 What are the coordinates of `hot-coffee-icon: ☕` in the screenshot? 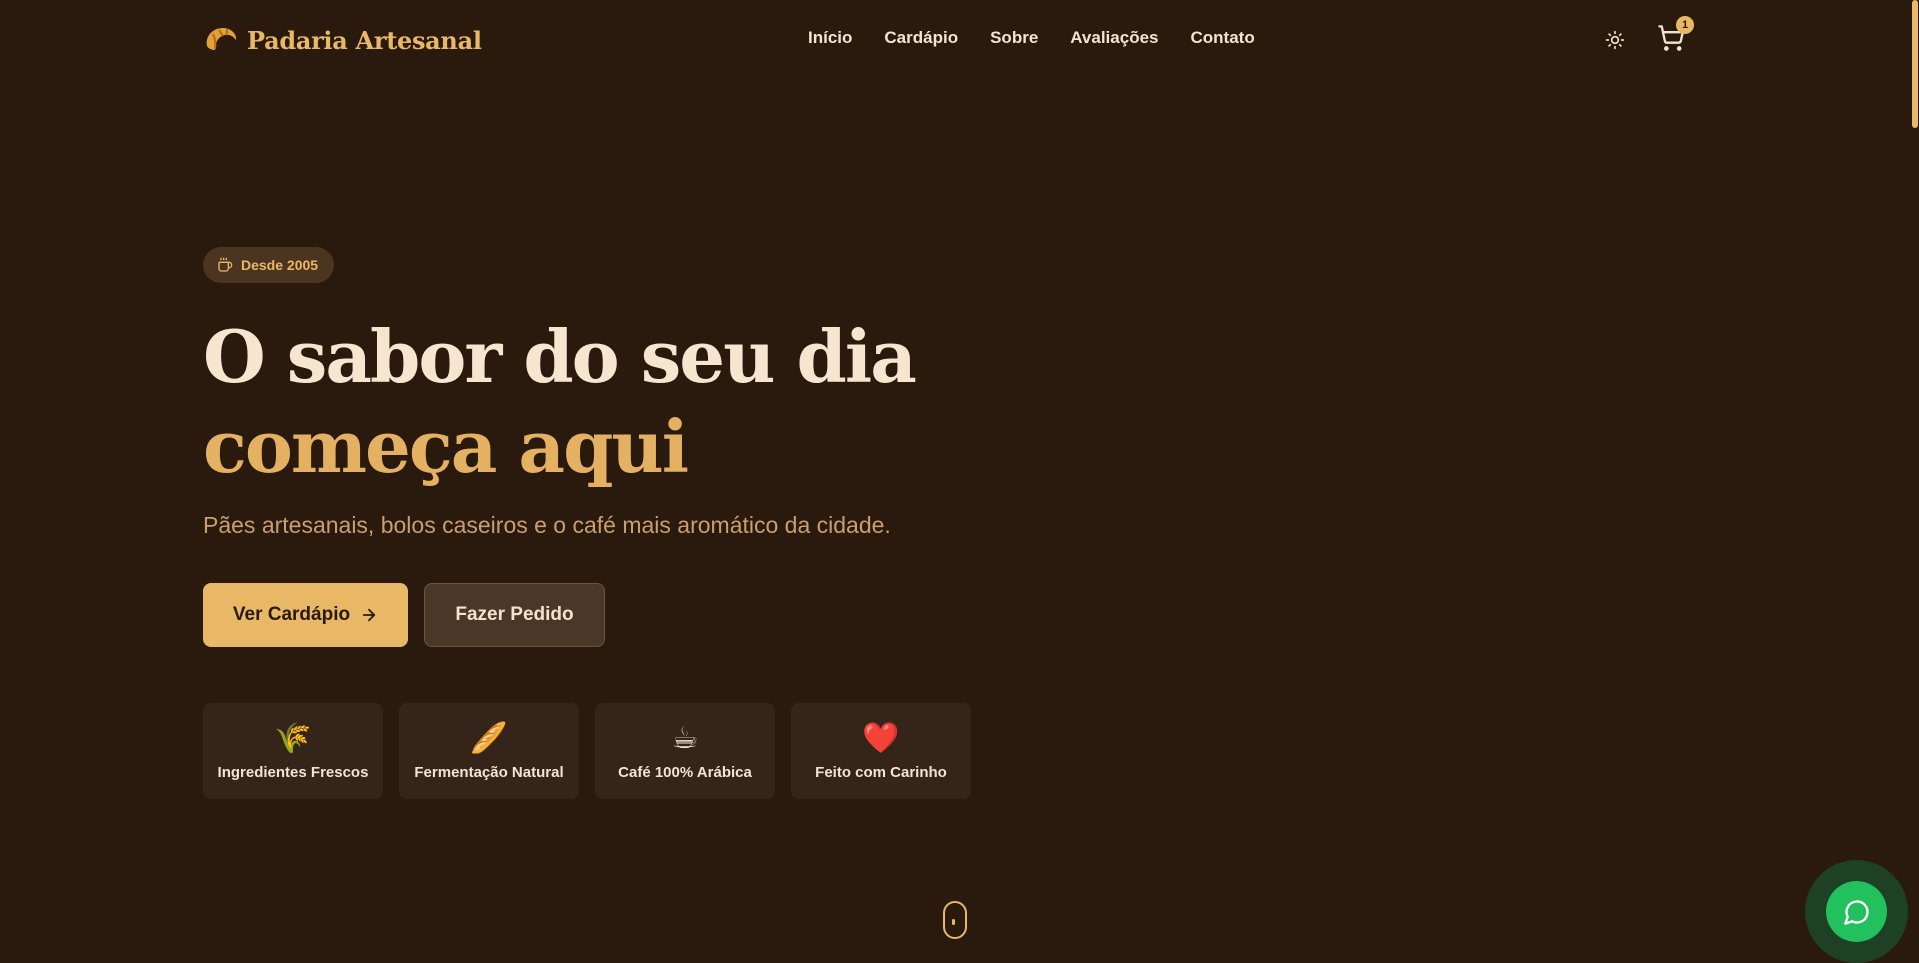 It's located at (685, 738).